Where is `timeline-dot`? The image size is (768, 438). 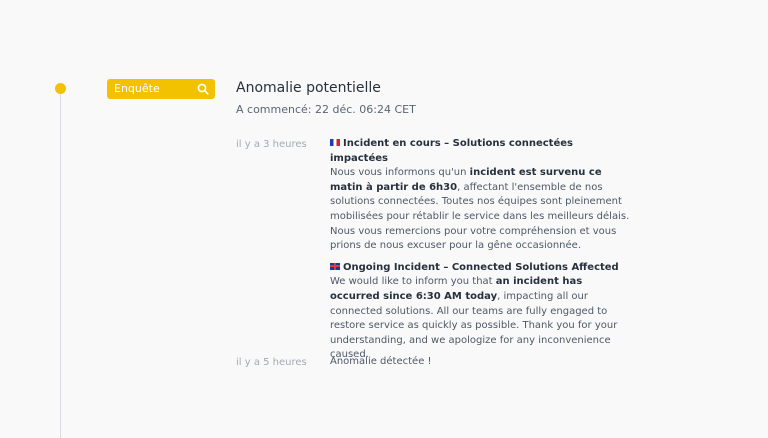
timeline-dot is located at coordinates (60, 88).